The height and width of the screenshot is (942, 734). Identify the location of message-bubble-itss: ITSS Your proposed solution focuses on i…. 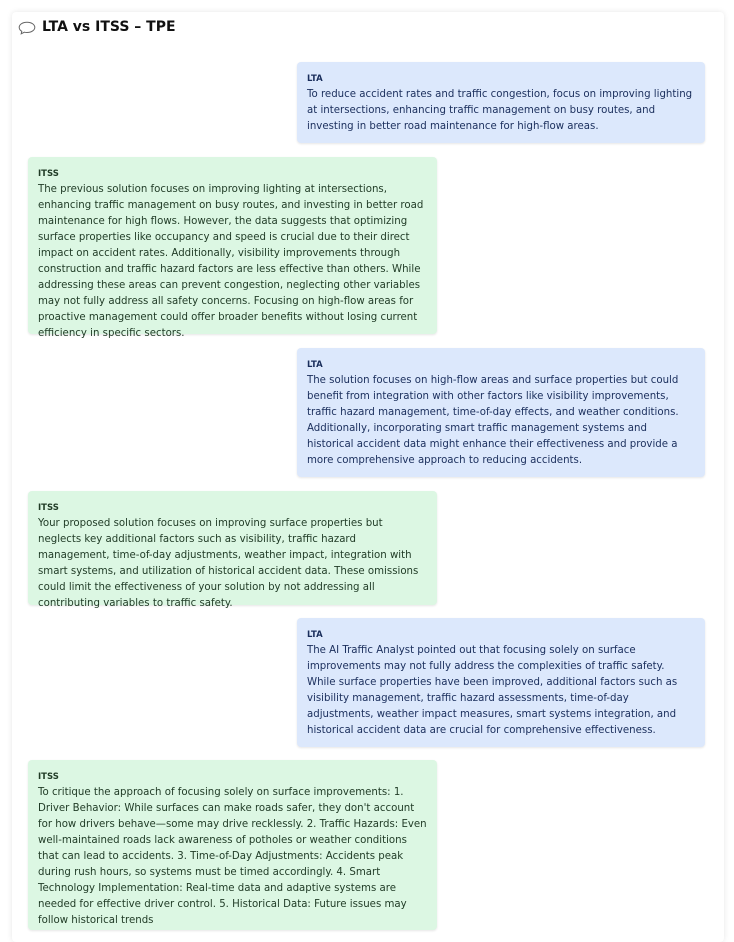
(232, 550).